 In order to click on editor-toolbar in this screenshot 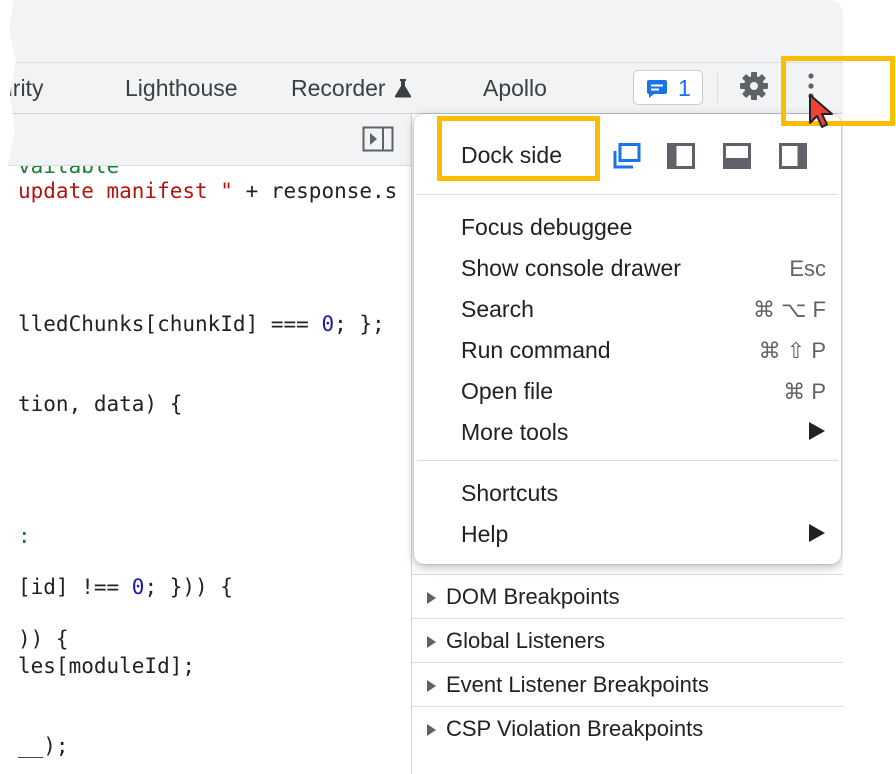, I will do `click(206, 140)`.